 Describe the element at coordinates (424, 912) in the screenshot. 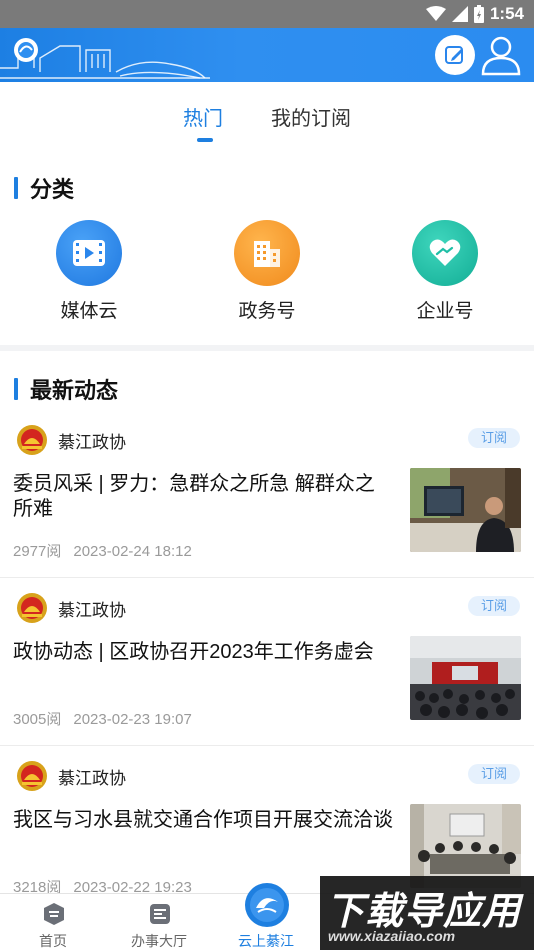

I see `watermark-title: 下载导应用` at that location.